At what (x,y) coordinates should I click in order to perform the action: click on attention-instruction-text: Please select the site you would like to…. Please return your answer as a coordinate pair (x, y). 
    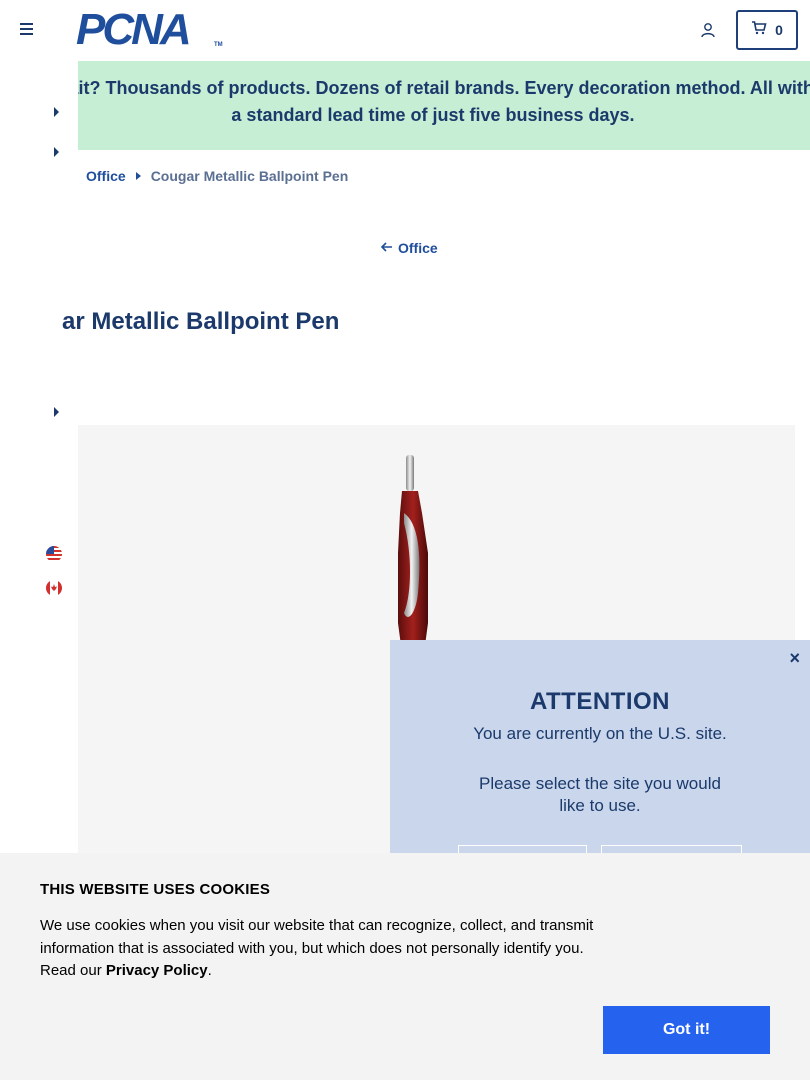
    Looking at the image, I should click on (600, 794).